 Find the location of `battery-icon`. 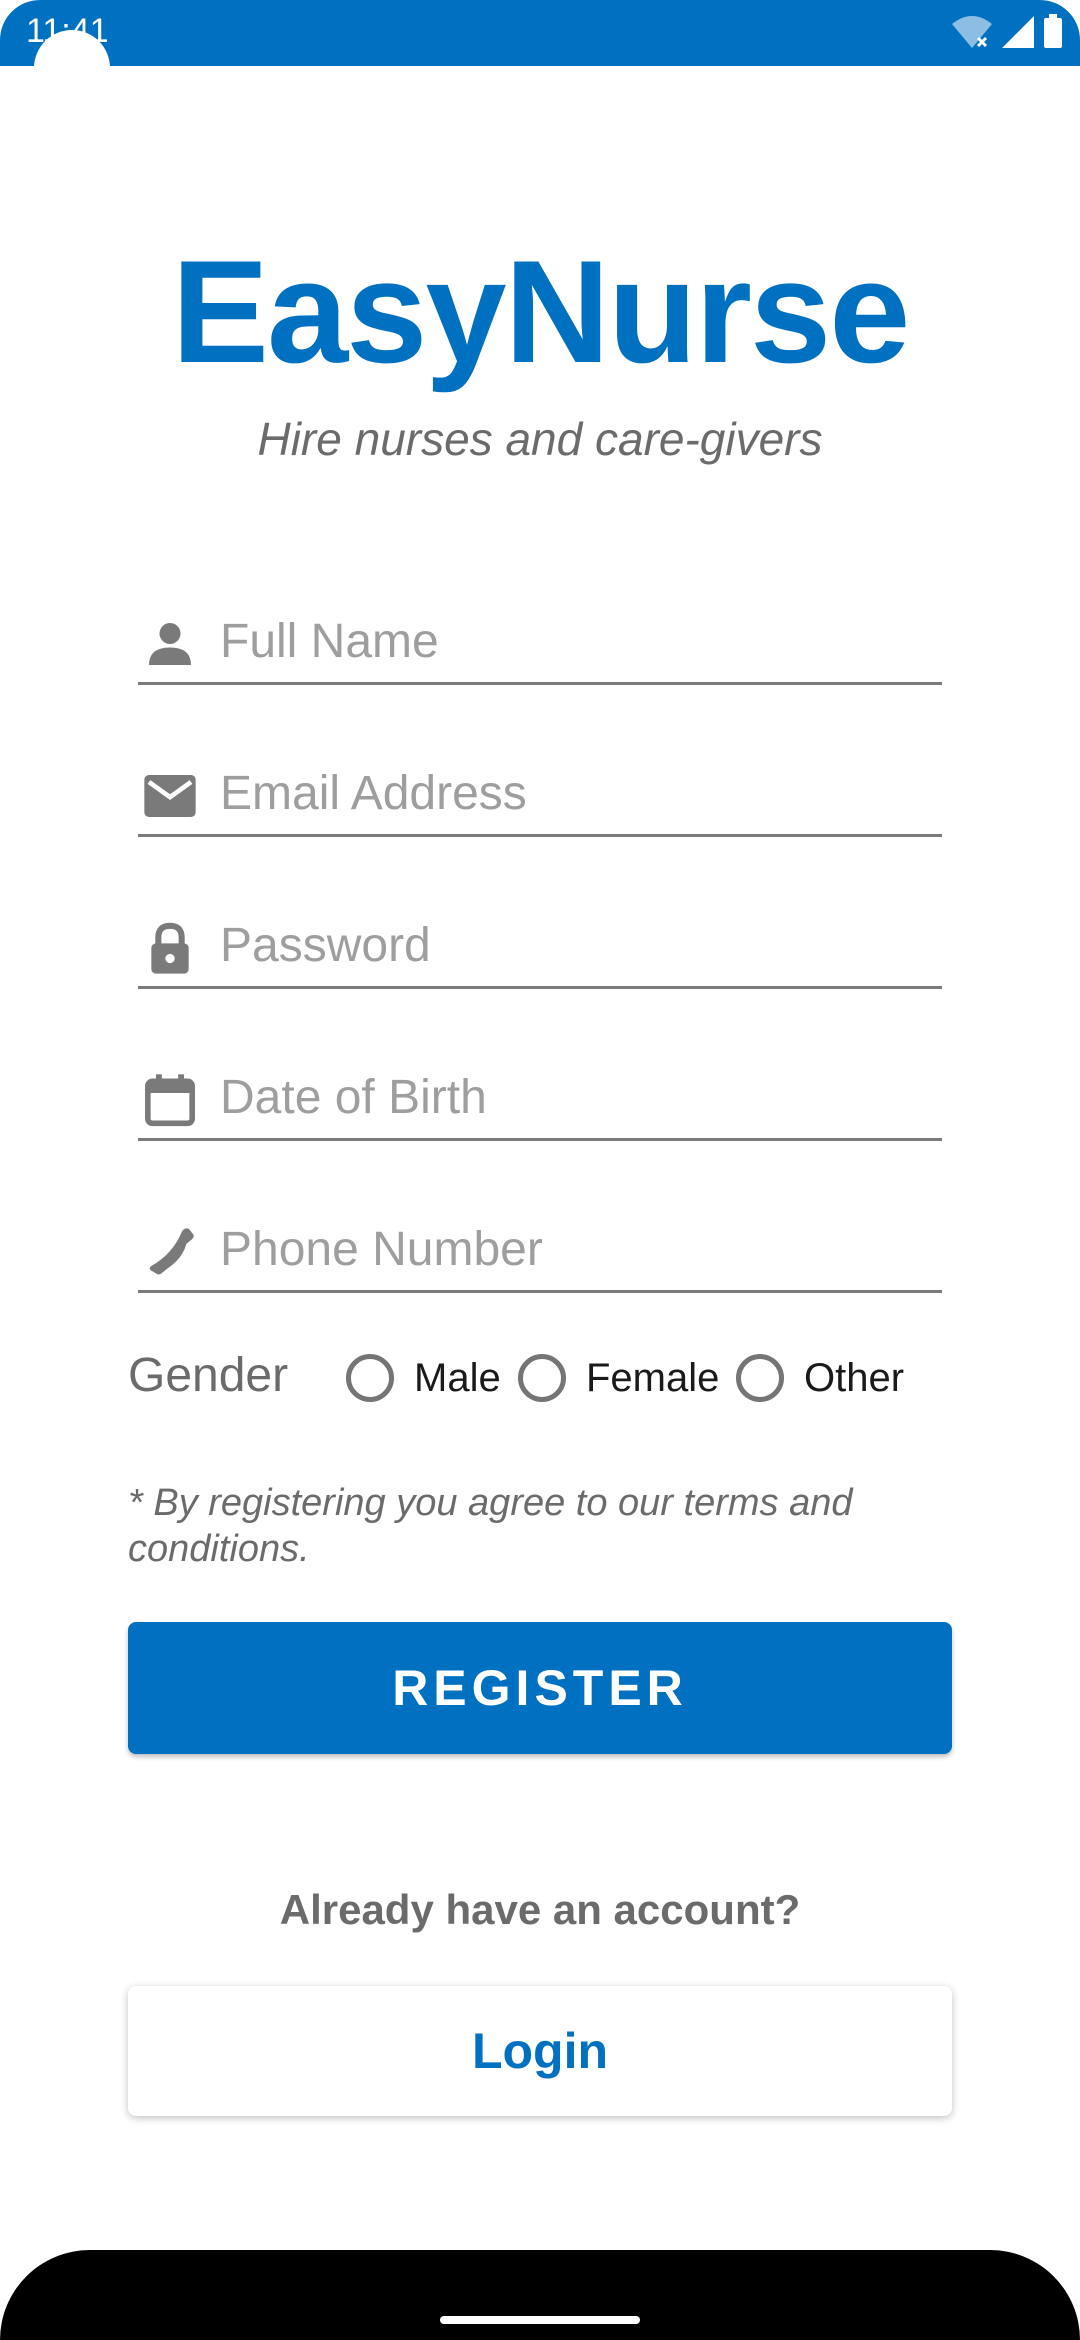

battery-icon is located at coordinates (1053, 32).